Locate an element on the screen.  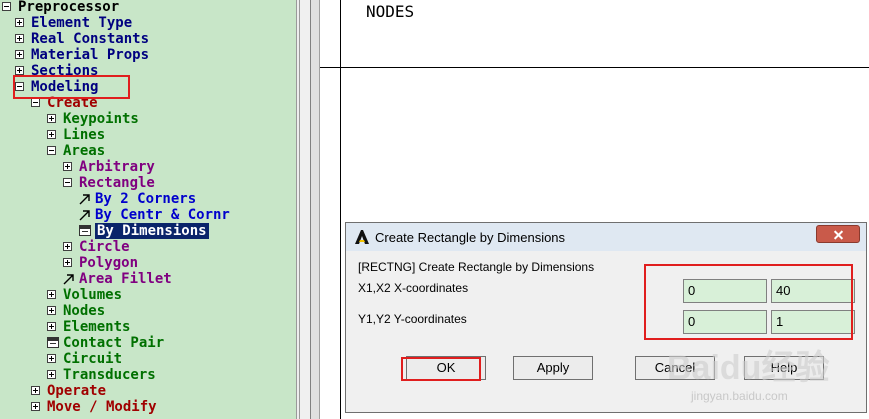
tree-item-label: Preprocessor is located at coordinates (69, 7).